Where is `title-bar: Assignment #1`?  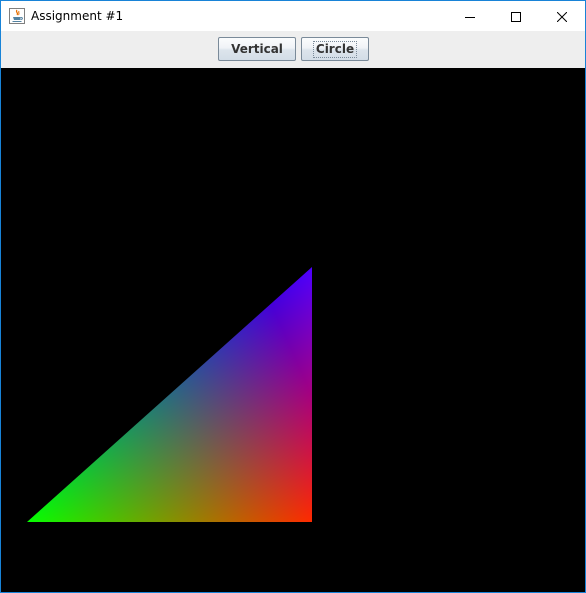 title-bar: Assignment #1 is located at coordinates (293, 16).